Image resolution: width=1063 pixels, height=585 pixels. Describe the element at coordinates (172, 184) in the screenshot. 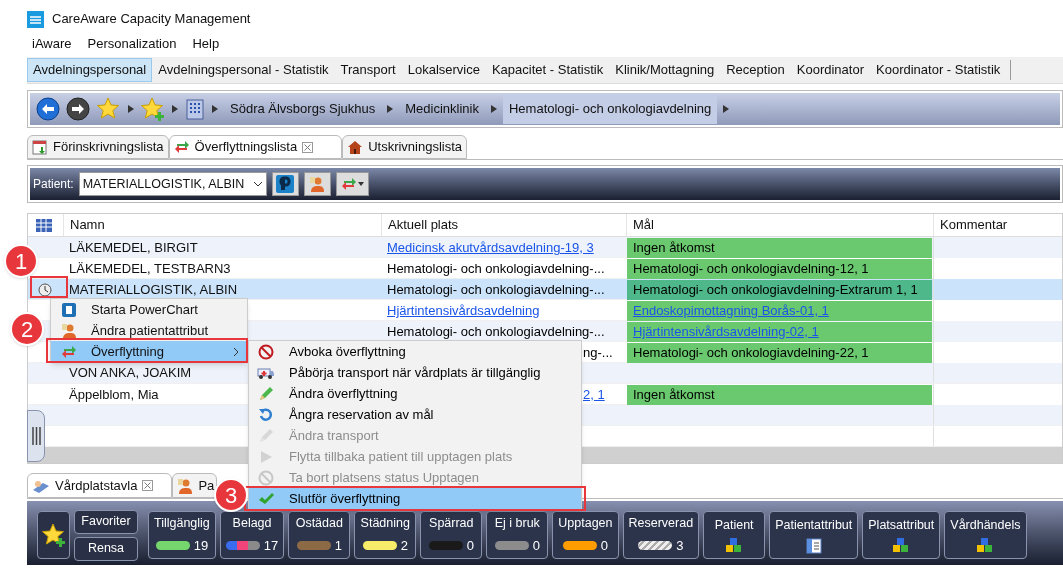

I see `patient-dropdown: MATERIALLOGISTIK, ALBIN` at that location.